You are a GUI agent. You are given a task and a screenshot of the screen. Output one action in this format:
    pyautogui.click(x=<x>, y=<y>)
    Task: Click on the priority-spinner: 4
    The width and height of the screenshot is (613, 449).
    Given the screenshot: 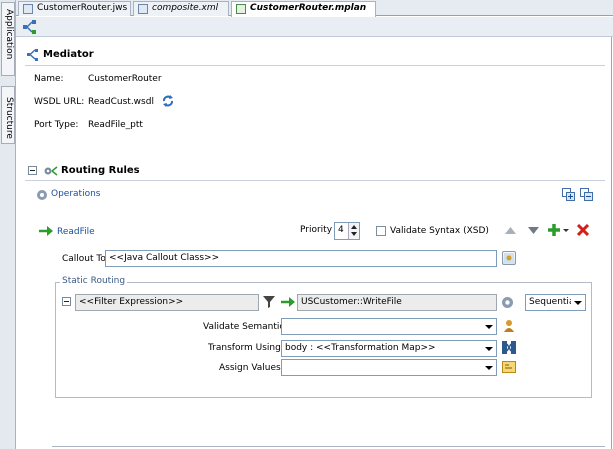 What is the action you would take?
    pyautogui.click(x=347, y=231)
    